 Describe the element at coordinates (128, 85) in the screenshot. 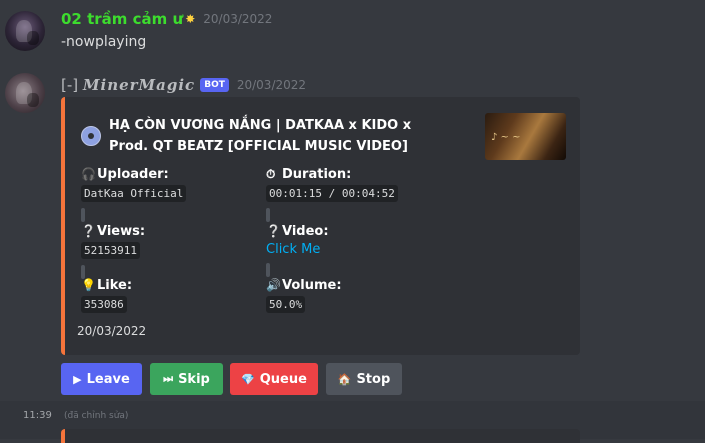

I see `bot-username: [-] MinerMagic` at that location.